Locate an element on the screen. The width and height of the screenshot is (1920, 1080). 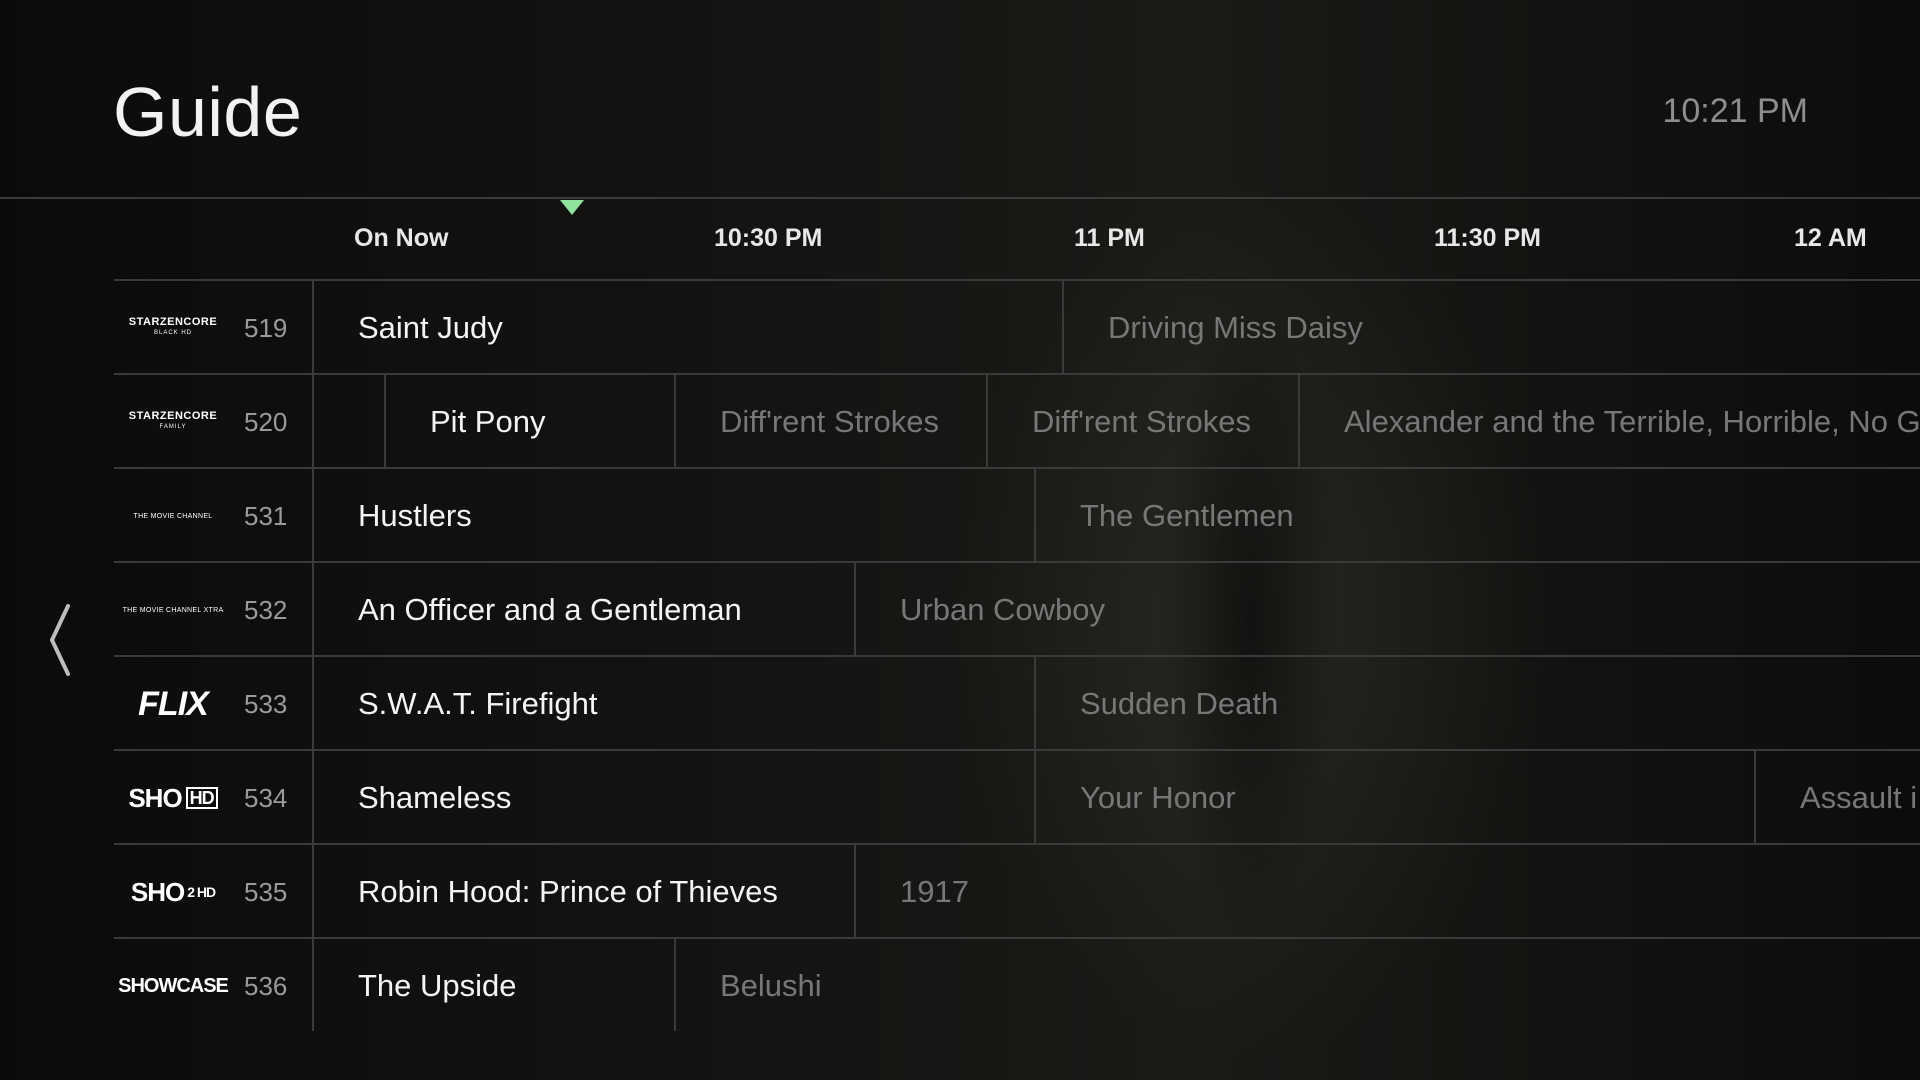
program-cell: Shameless is located at coordinates (674, 798).